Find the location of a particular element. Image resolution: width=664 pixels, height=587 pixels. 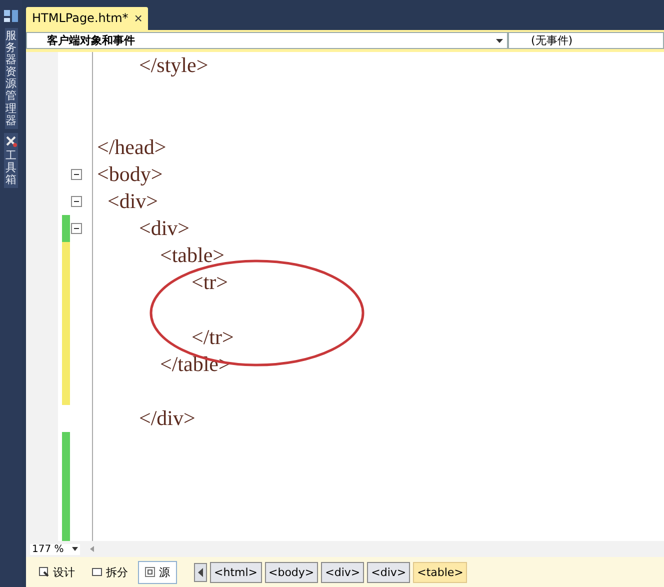

scroll-left-button is located at coordinates (200, 572).